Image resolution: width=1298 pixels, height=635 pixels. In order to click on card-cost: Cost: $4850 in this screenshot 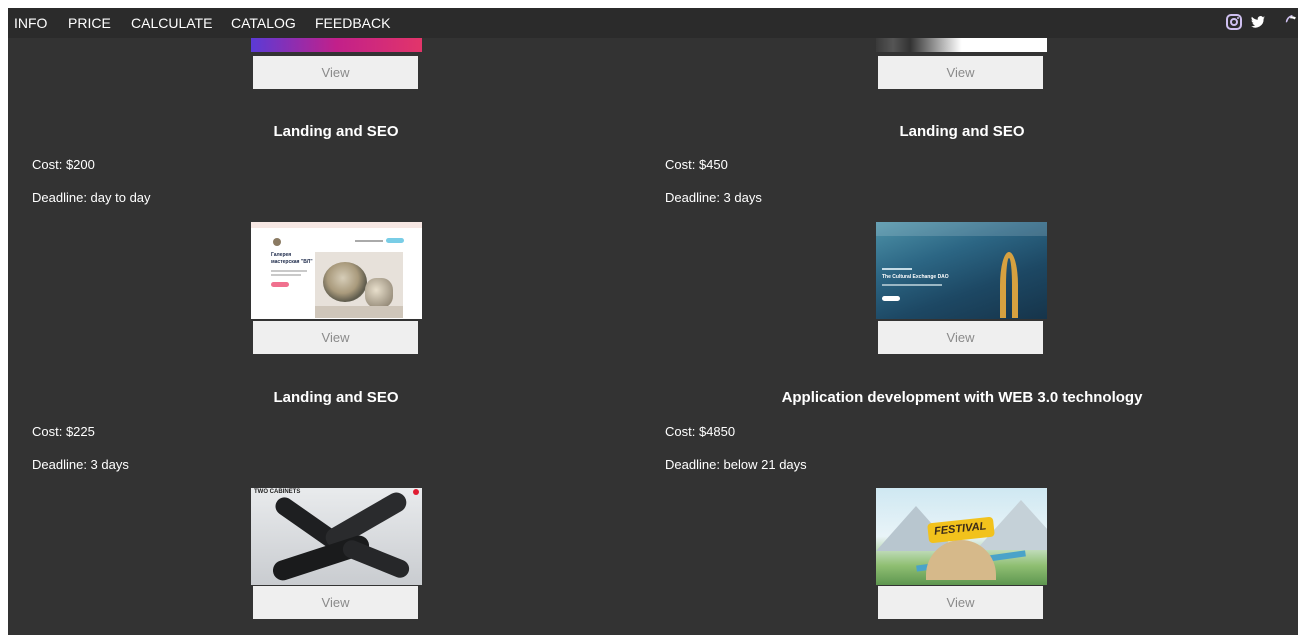, I will do `click(700, 431)`.